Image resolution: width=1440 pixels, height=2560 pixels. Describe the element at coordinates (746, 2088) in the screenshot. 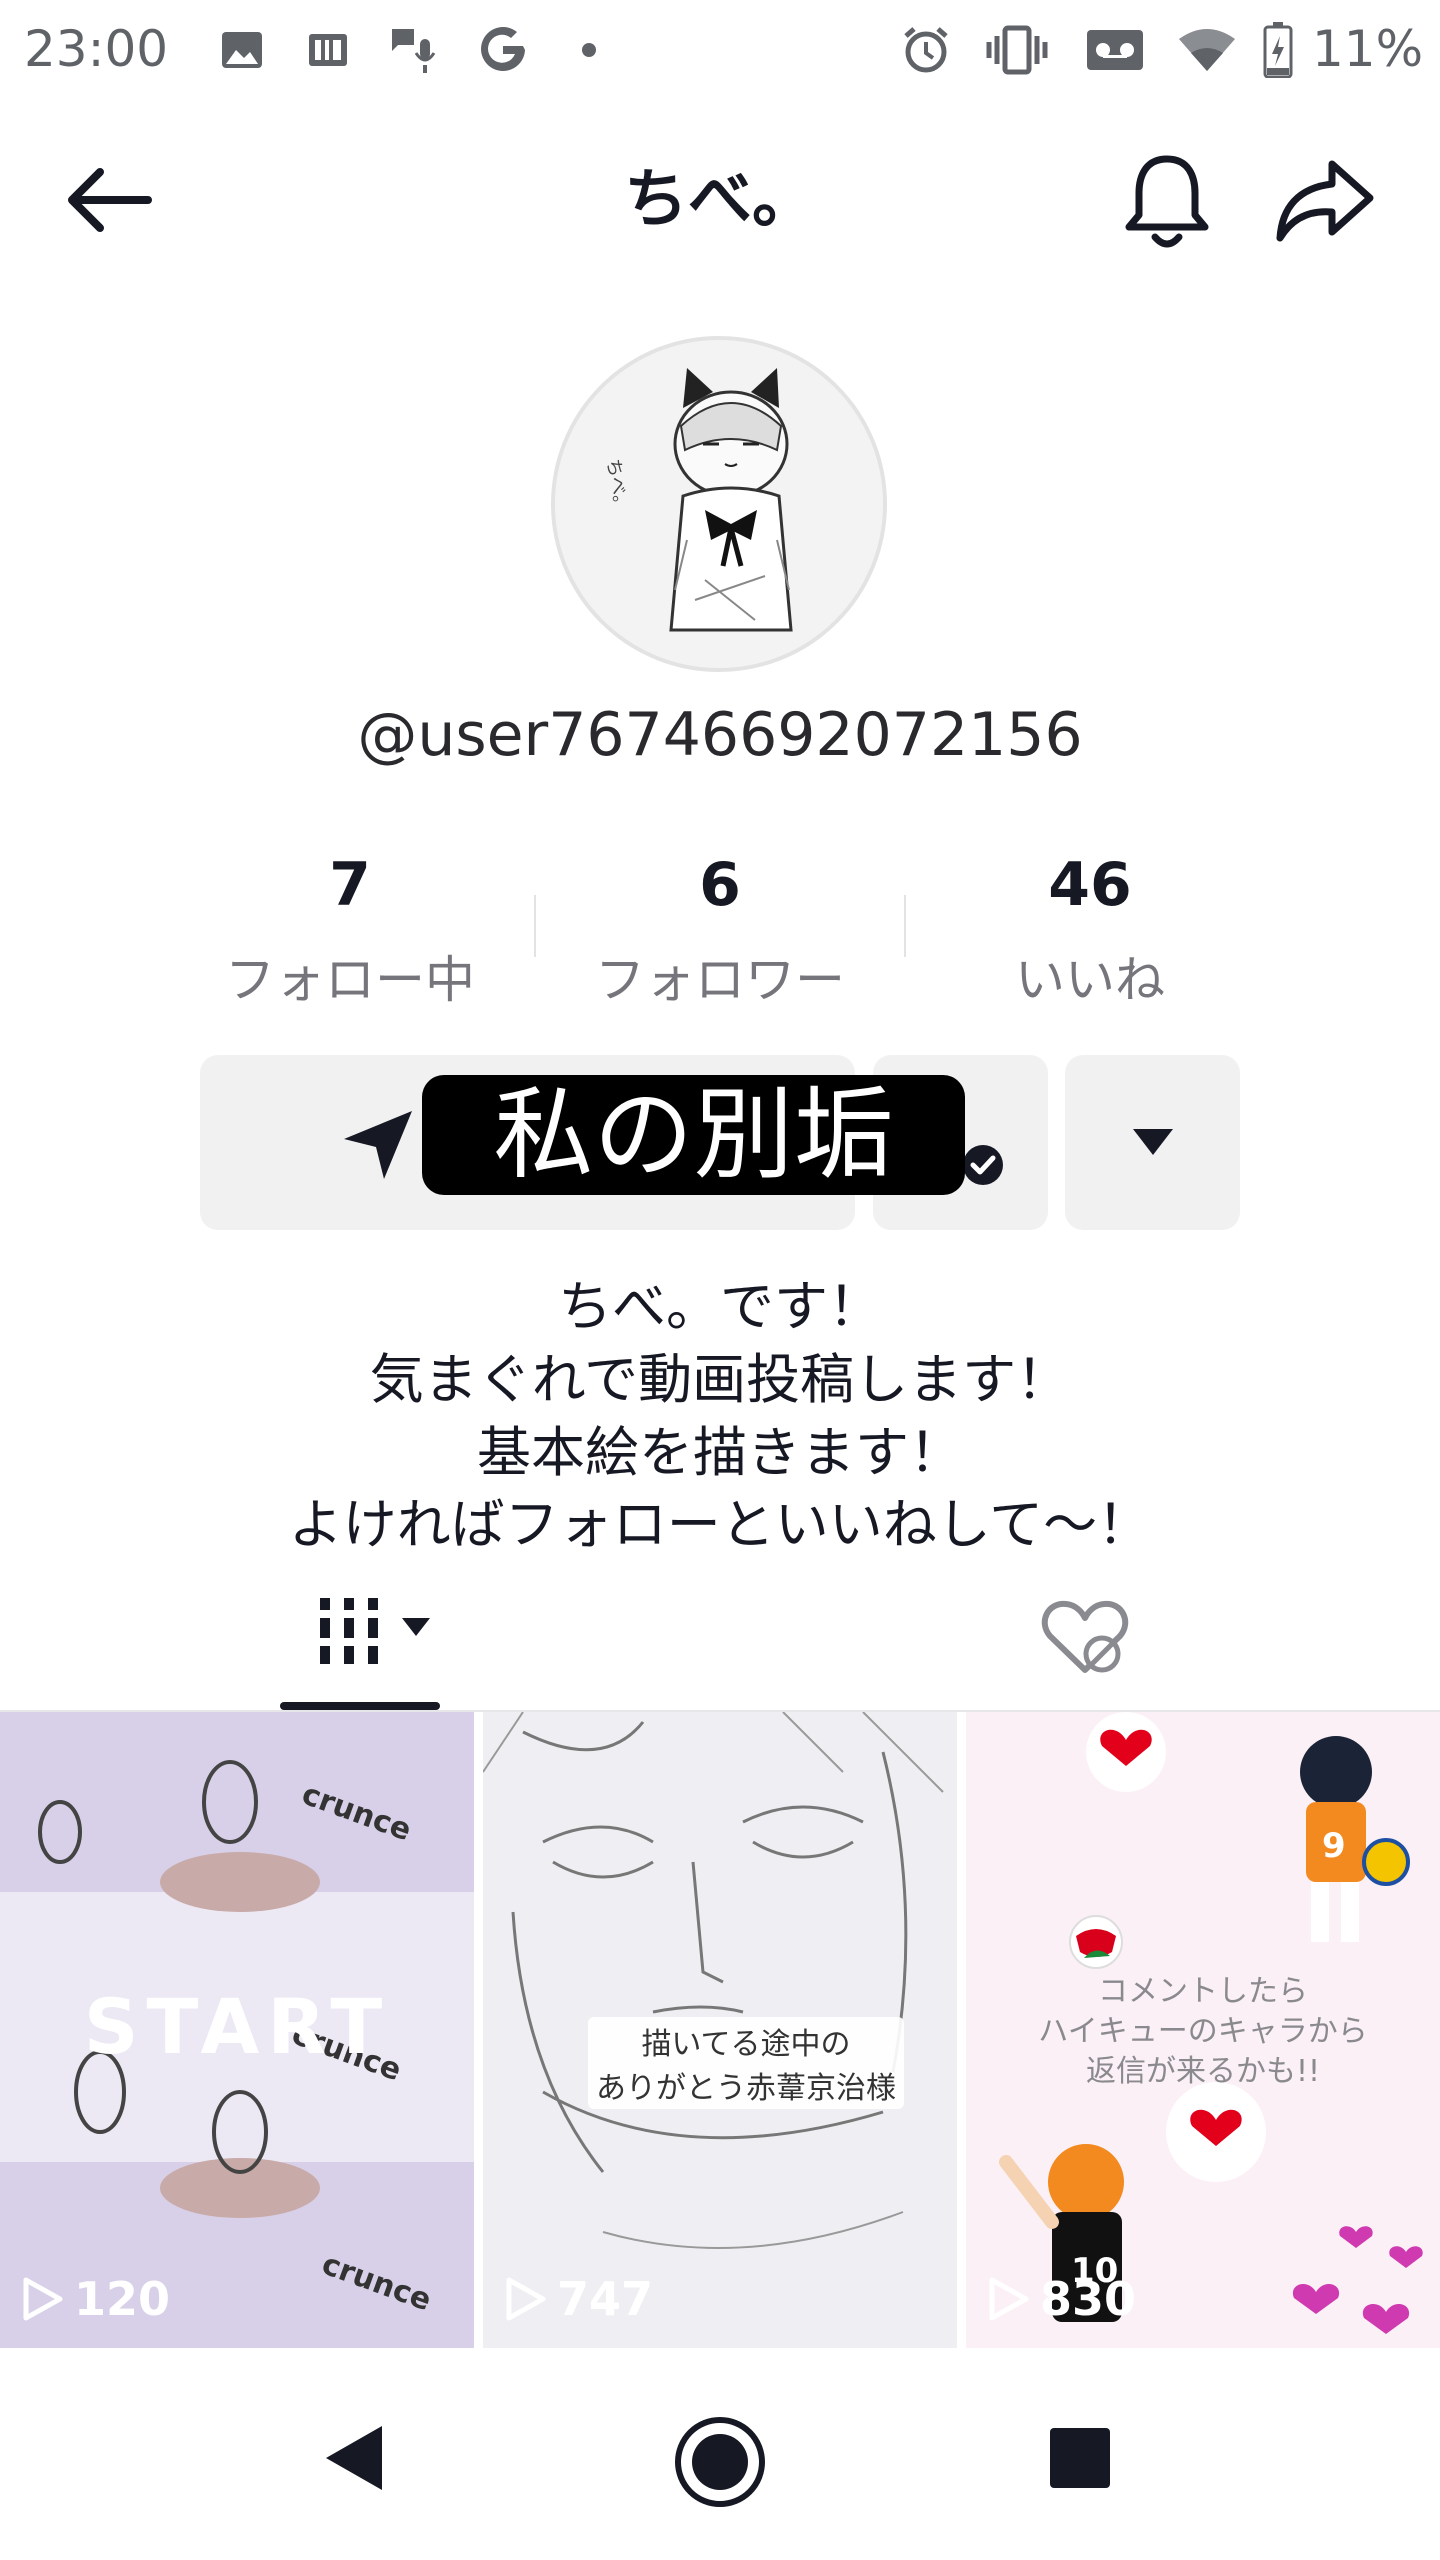

I see `video-caption-line: ありがとう赤葦京治様` at that location.